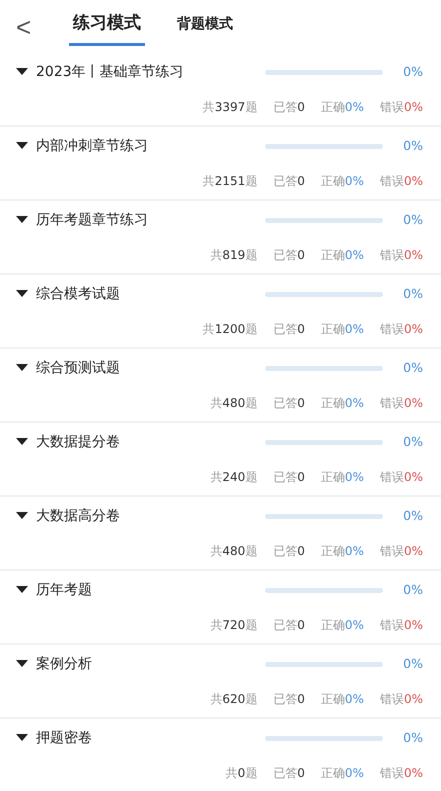 The height and width of the screenshot is (791, 441). Describe the element at coordinates (150, 442) in the screenshot. I see `section-title: 大数据提分卷` at that location.